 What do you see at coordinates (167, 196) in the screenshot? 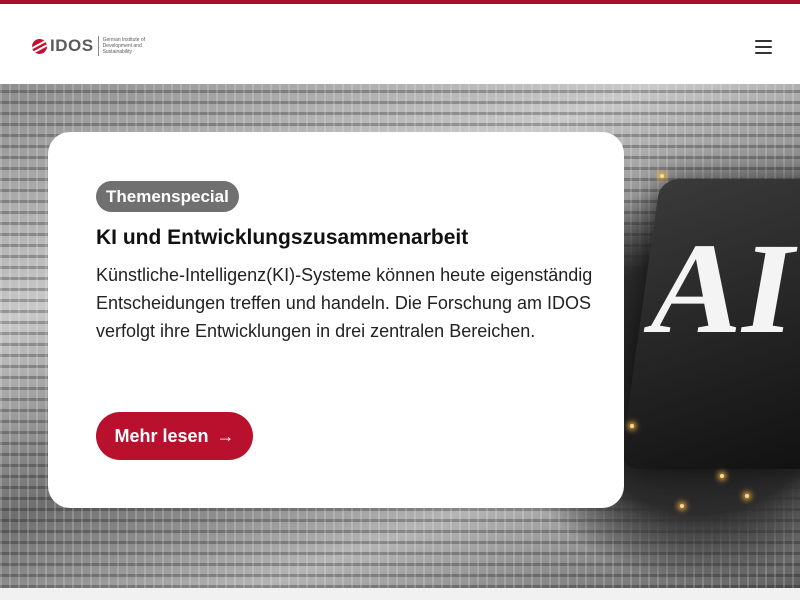
I see `topic-badge: Themenspecial` at bounding box center [167, 196].